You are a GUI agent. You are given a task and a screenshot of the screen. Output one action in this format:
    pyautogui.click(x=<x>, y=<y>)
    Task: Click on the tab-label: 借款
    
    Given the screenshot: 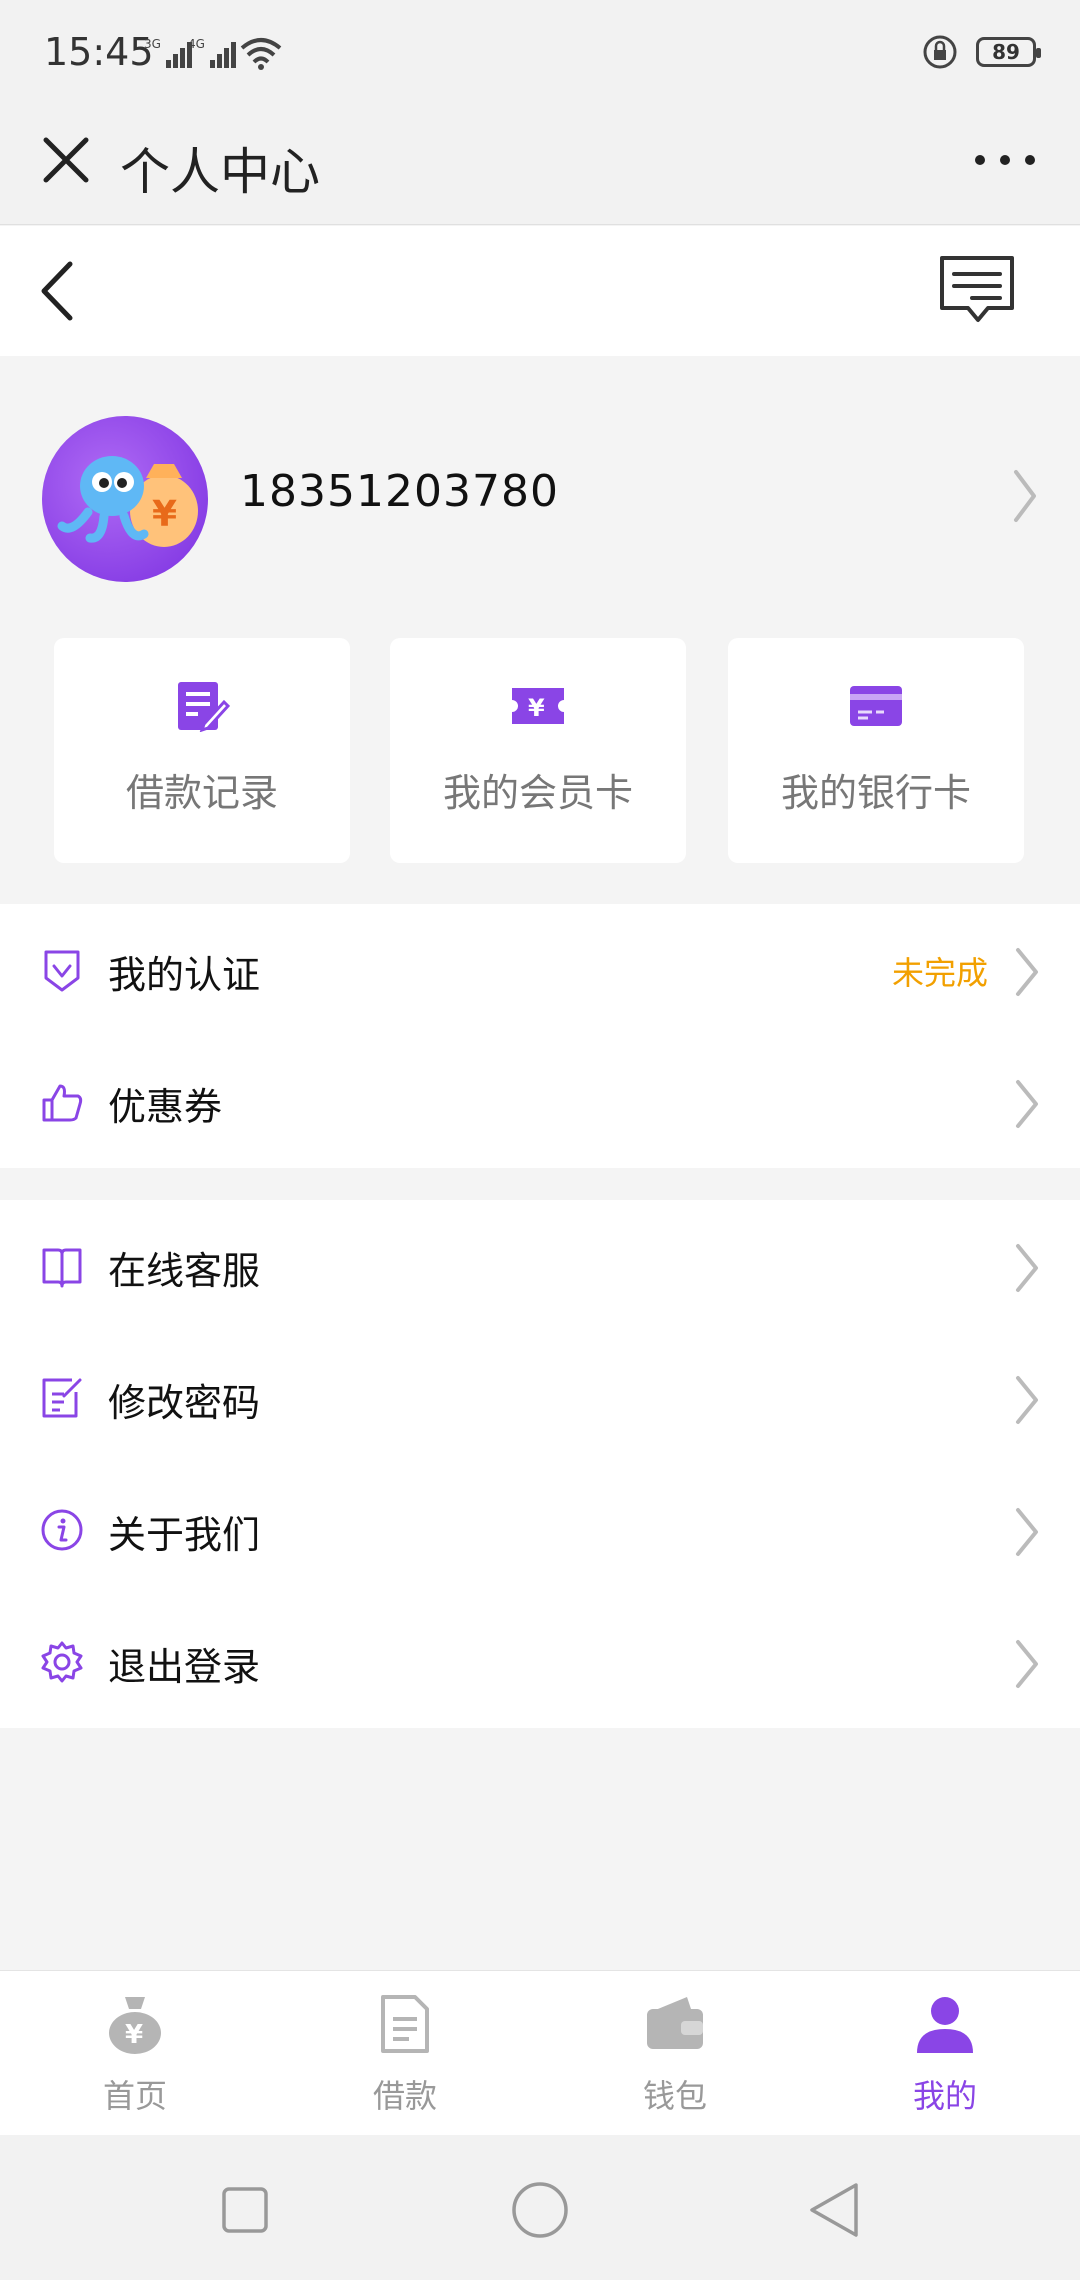 What is the action you would take?
    pyautogui.click(x=404, y=2096)
    